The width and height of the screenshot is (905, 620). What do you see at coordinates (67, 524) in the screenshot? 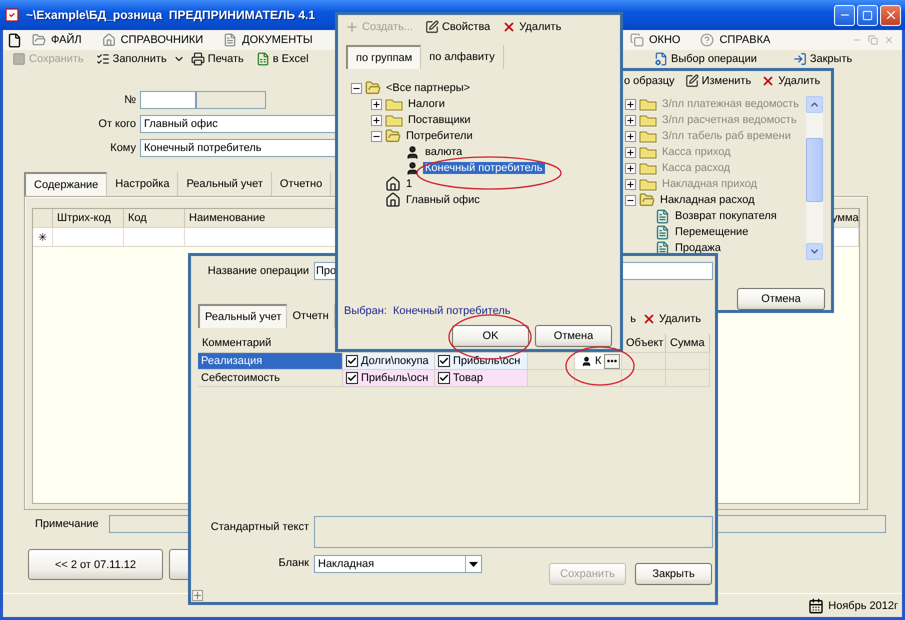
I see `field-label: Примечание` at bounding box center [67, 524].